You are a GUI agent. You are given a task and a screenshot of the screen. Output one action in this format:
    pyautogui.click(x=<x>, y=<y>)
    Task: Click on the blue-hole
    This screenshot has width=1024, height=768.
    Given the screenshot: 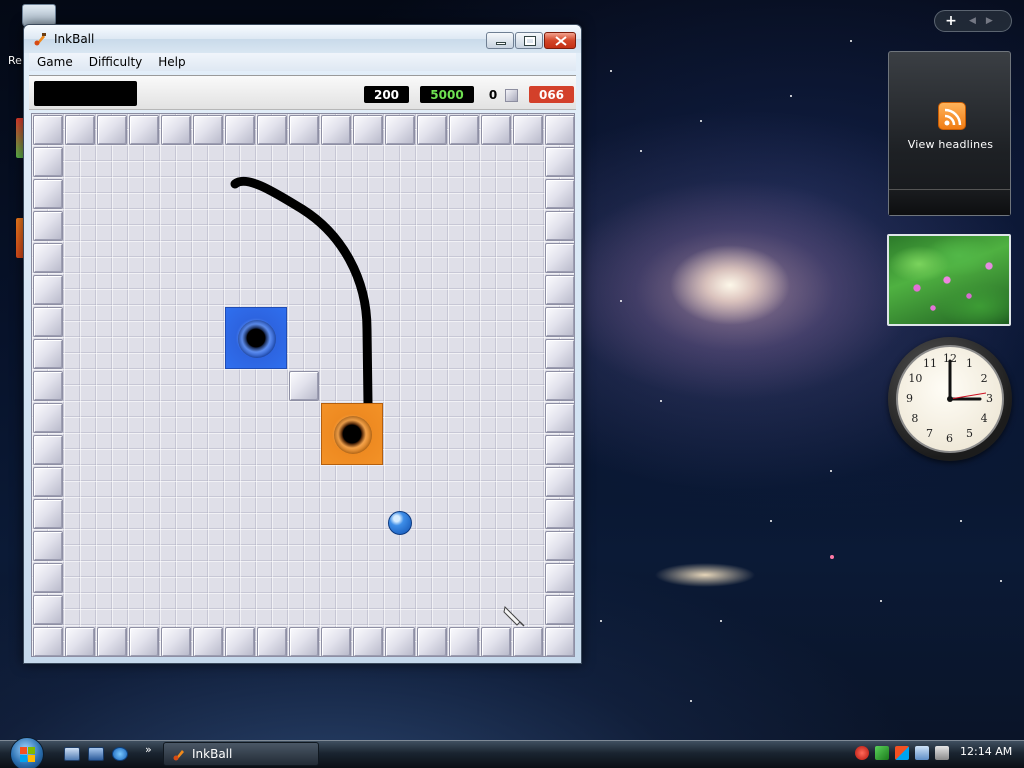 What is the action you would take?
    pyautogui.click(x=256, y=338)
    